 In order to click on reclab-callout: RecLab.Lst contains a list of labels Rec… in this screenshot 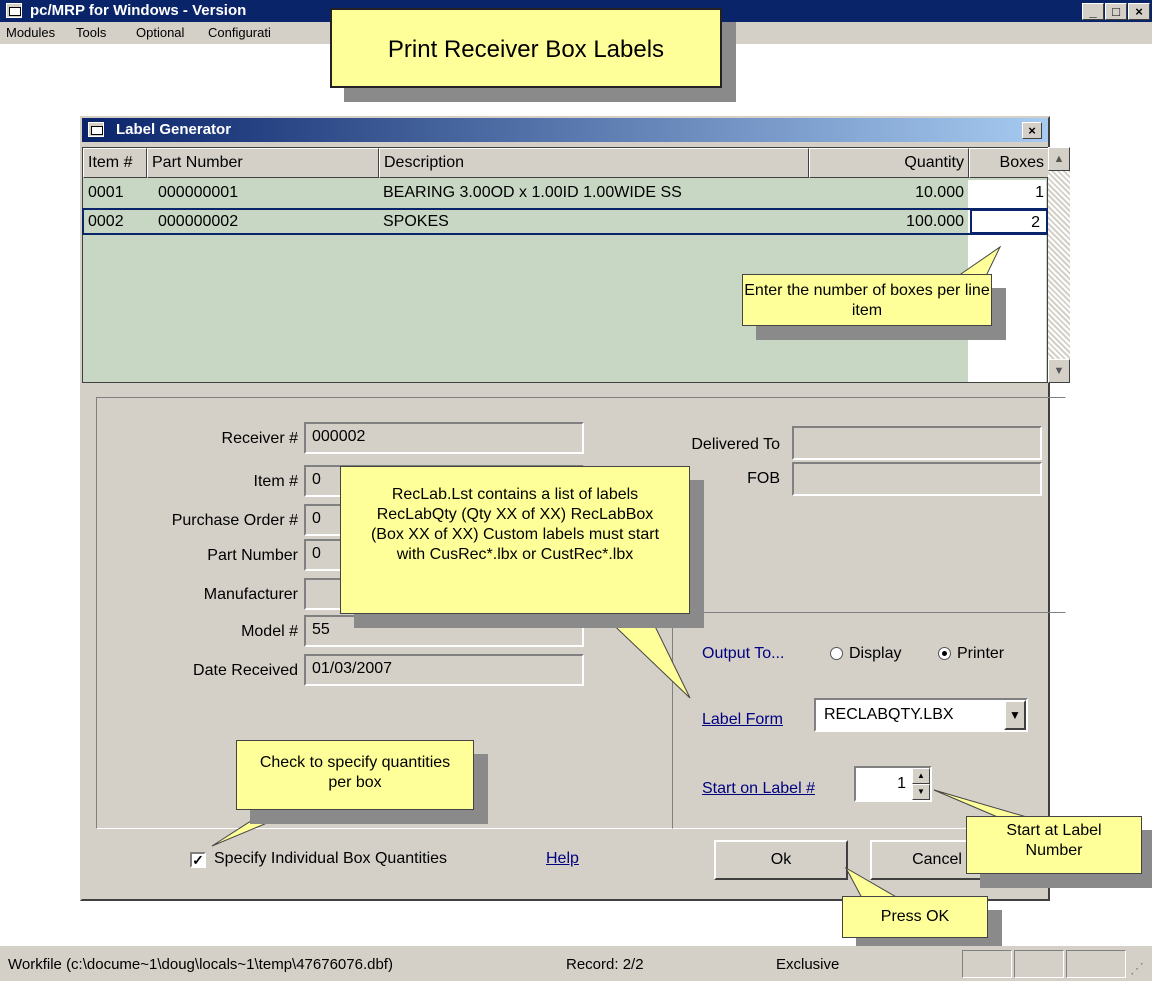, I will do `click(515, 540)`.